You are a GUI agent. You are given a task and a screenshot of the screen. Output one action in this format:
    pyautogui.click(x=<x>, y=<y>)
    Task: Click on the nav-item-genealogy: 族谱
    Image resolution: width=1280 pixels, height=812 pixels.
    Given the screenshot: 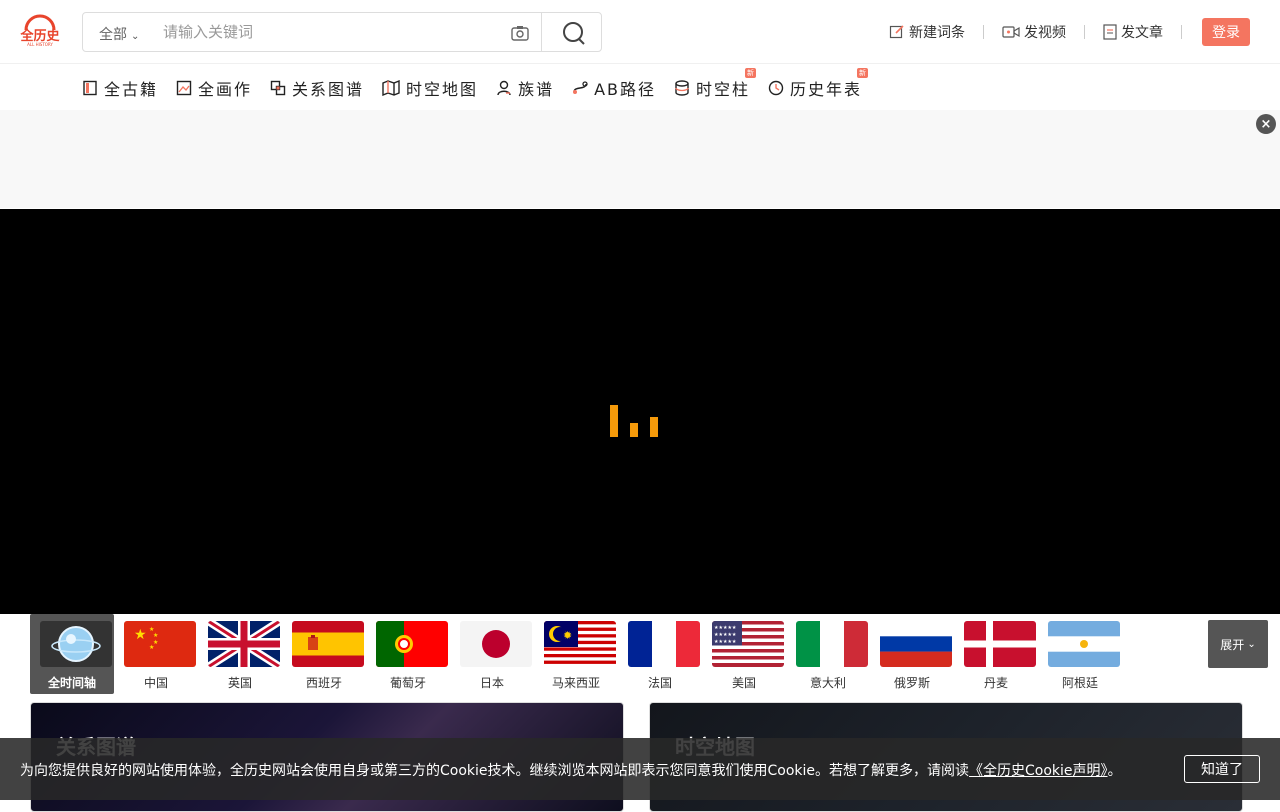 What is the action you would take?
    pyautogui.click(x=525, y=88)
    